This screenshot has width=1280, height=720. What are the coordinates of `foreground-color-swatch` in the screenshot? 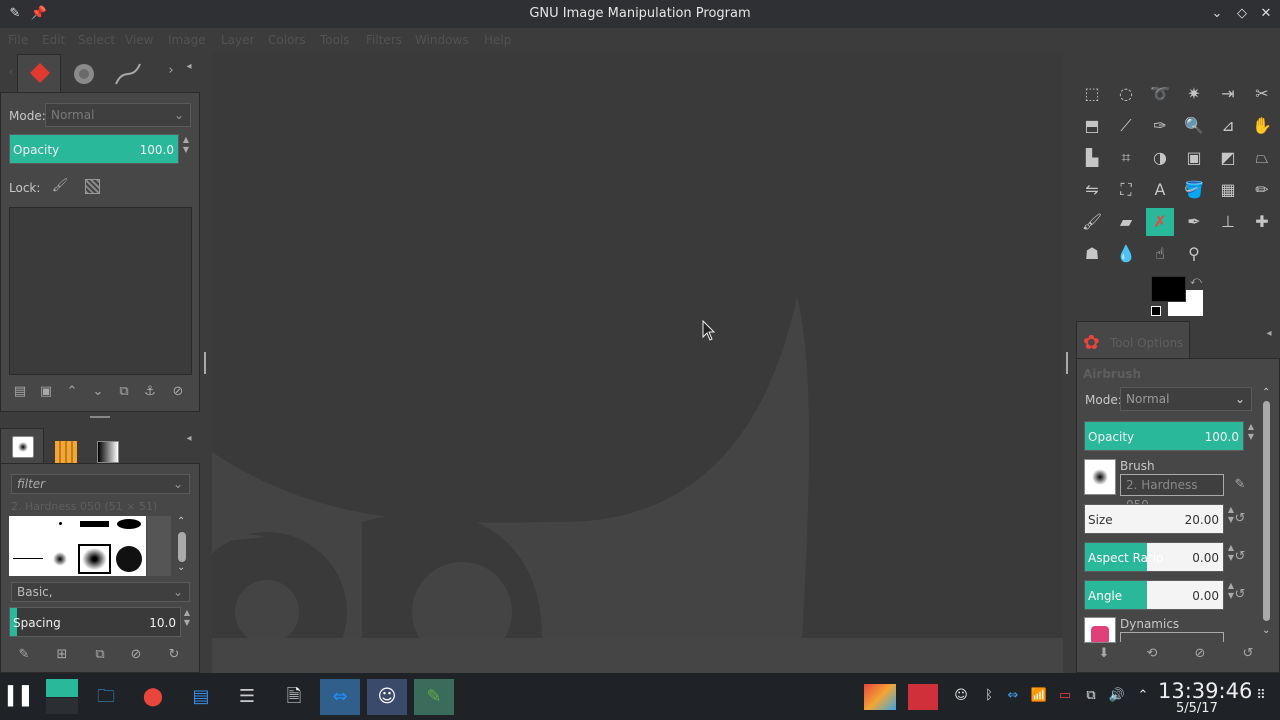 It's located at (1168, 289).